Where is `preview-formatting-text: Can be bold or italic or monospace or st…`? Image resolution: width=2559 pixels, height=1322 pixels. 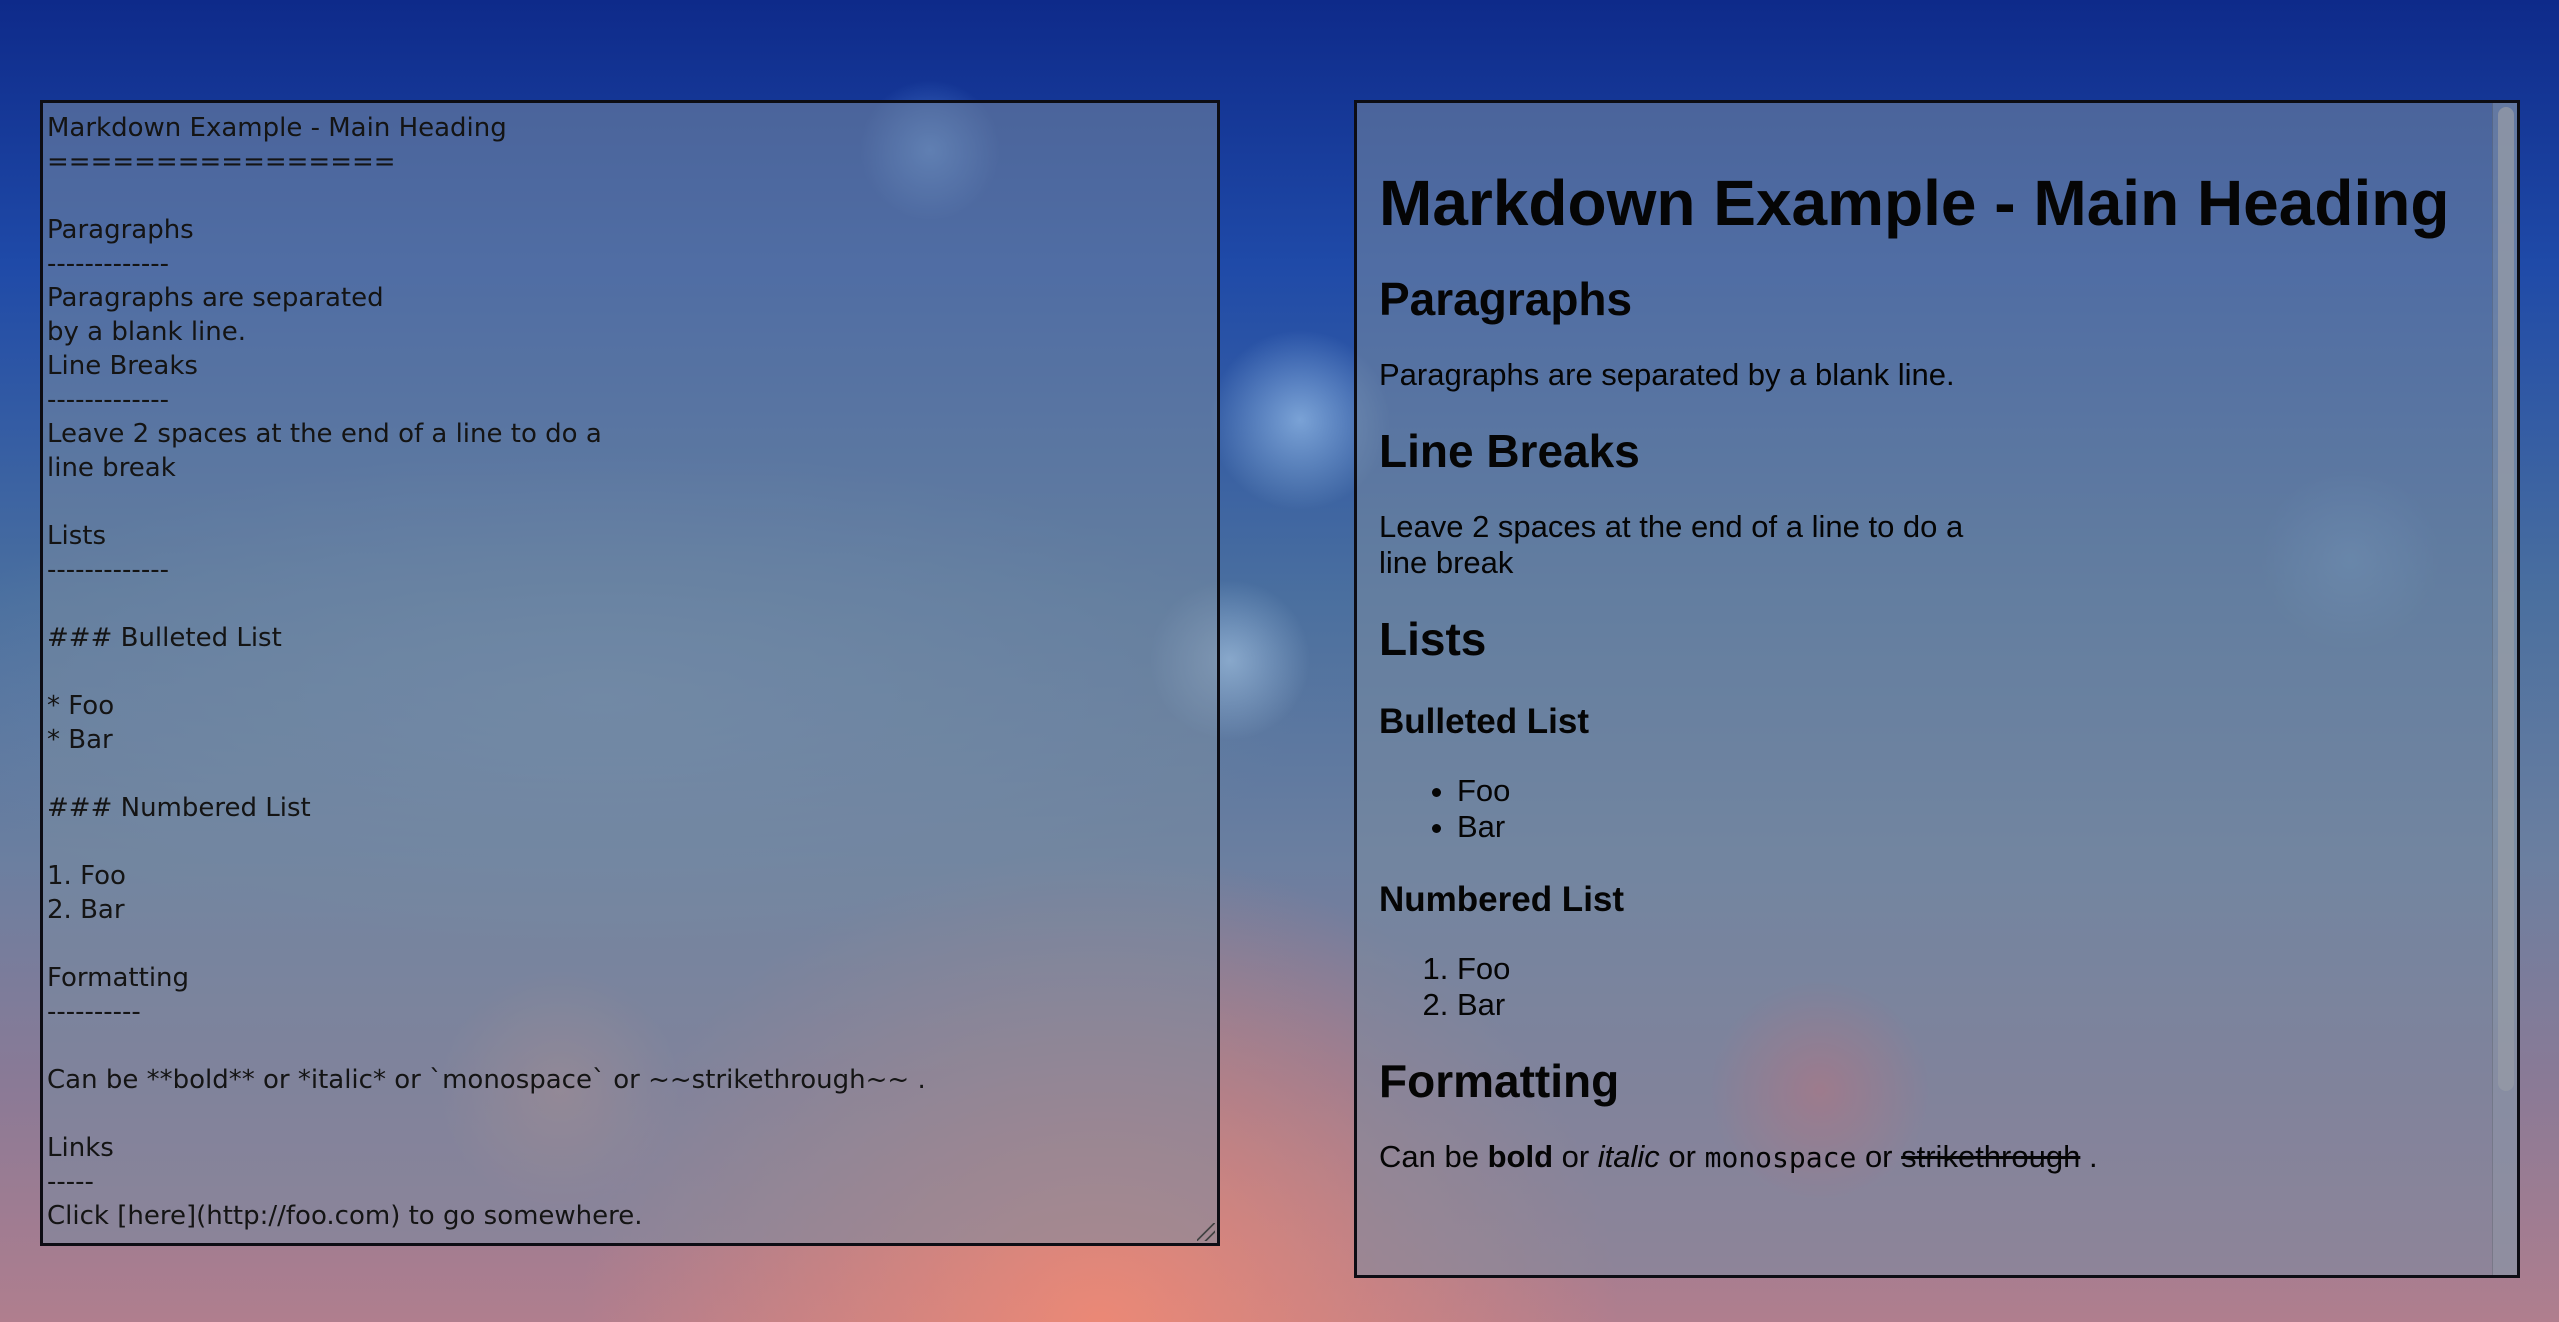 preview-formatting-text: Can be bold or italic or monospace or st… is located at coordinates (1930, 1157).